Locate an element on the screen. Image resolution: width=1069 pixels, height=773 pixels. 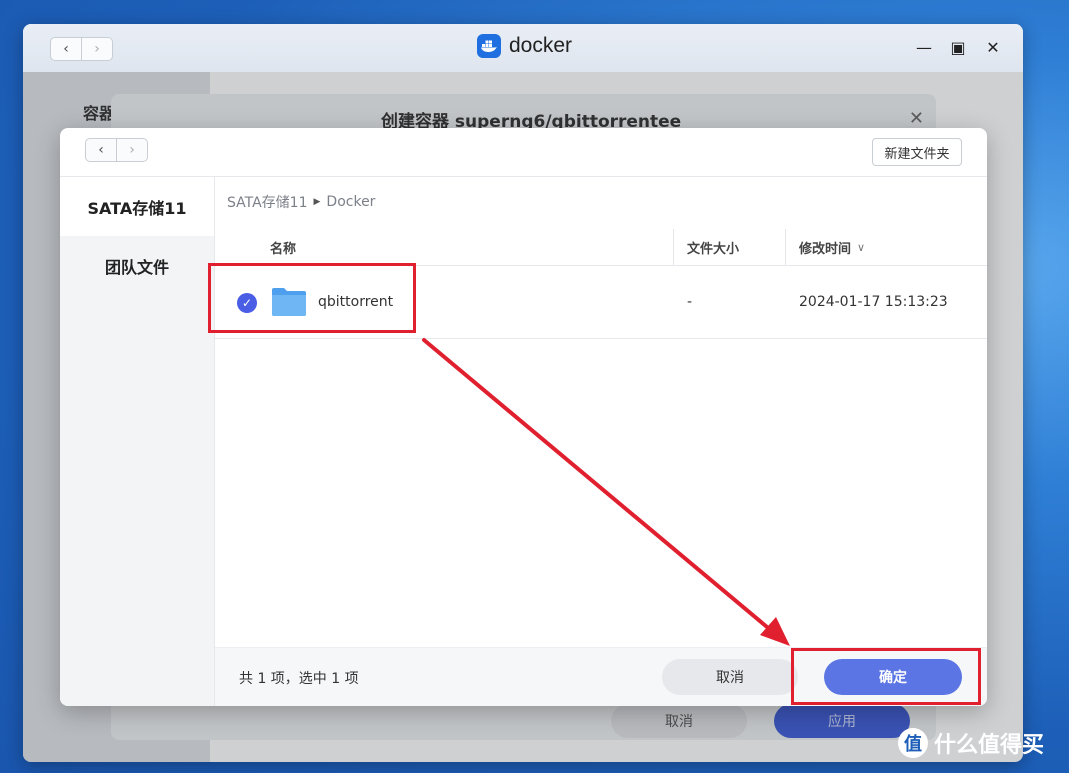
watermark-text: 什么值得买 is located at coordinates (989, 745).